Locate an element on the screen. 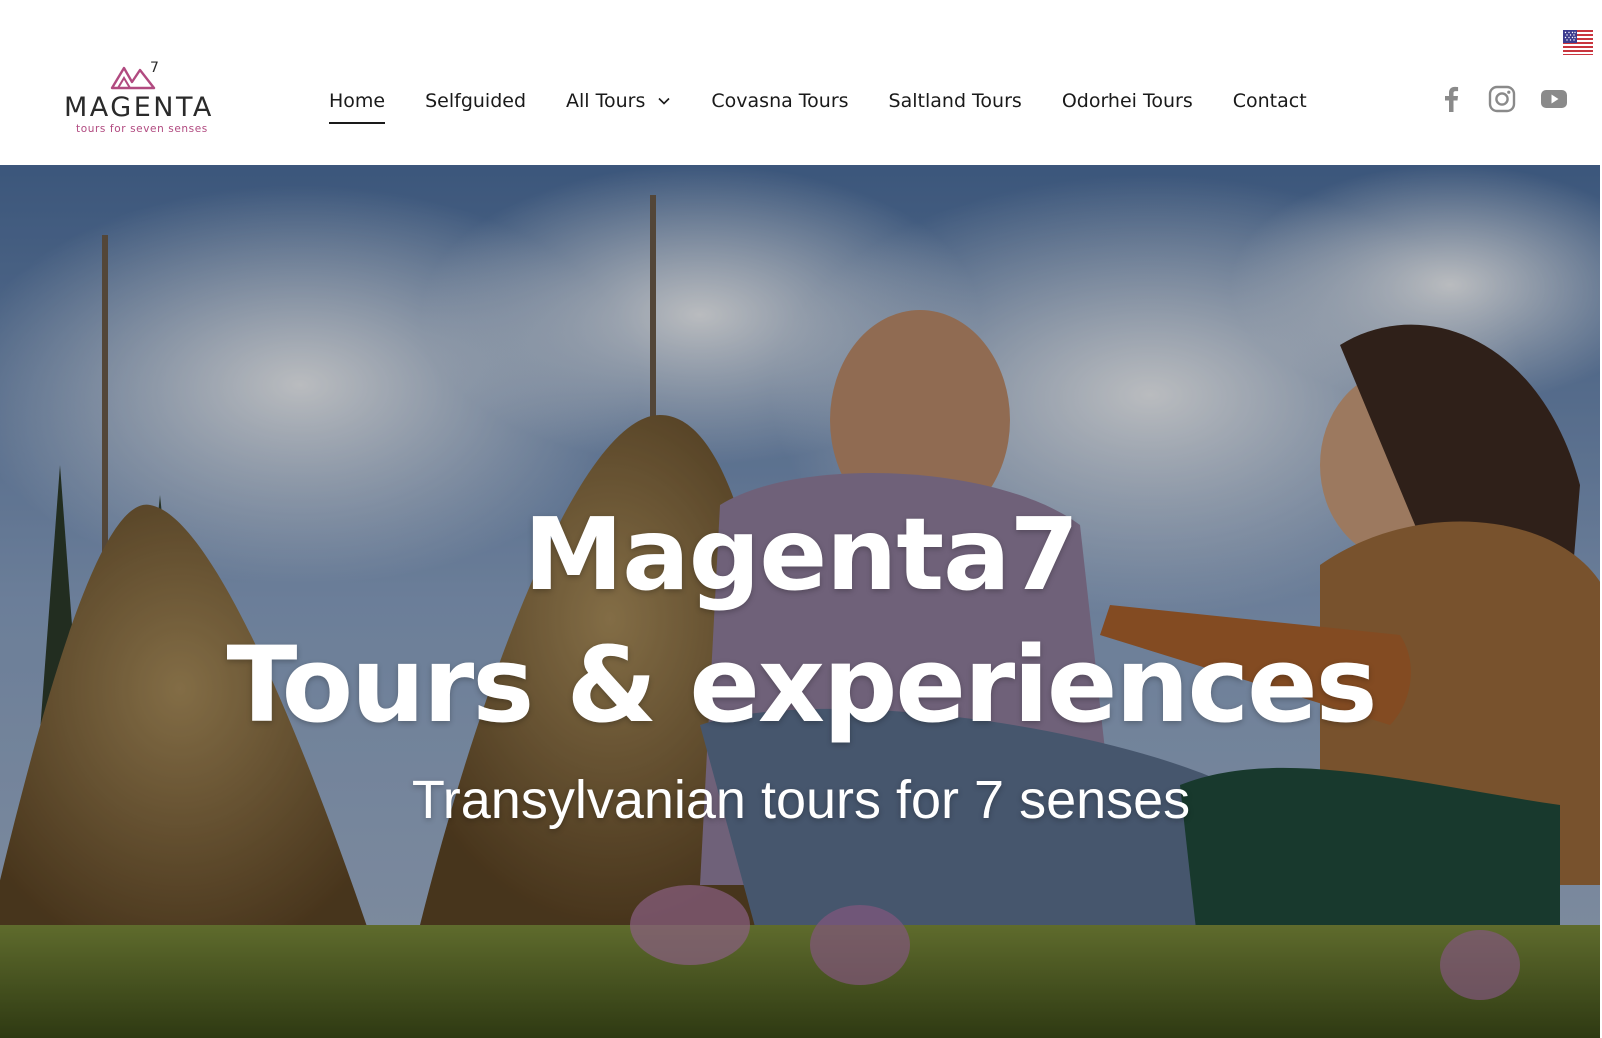 This screenshot has width=1602, height=1038. nav-item-contact: Contact is located at coordinates (1270, 101).